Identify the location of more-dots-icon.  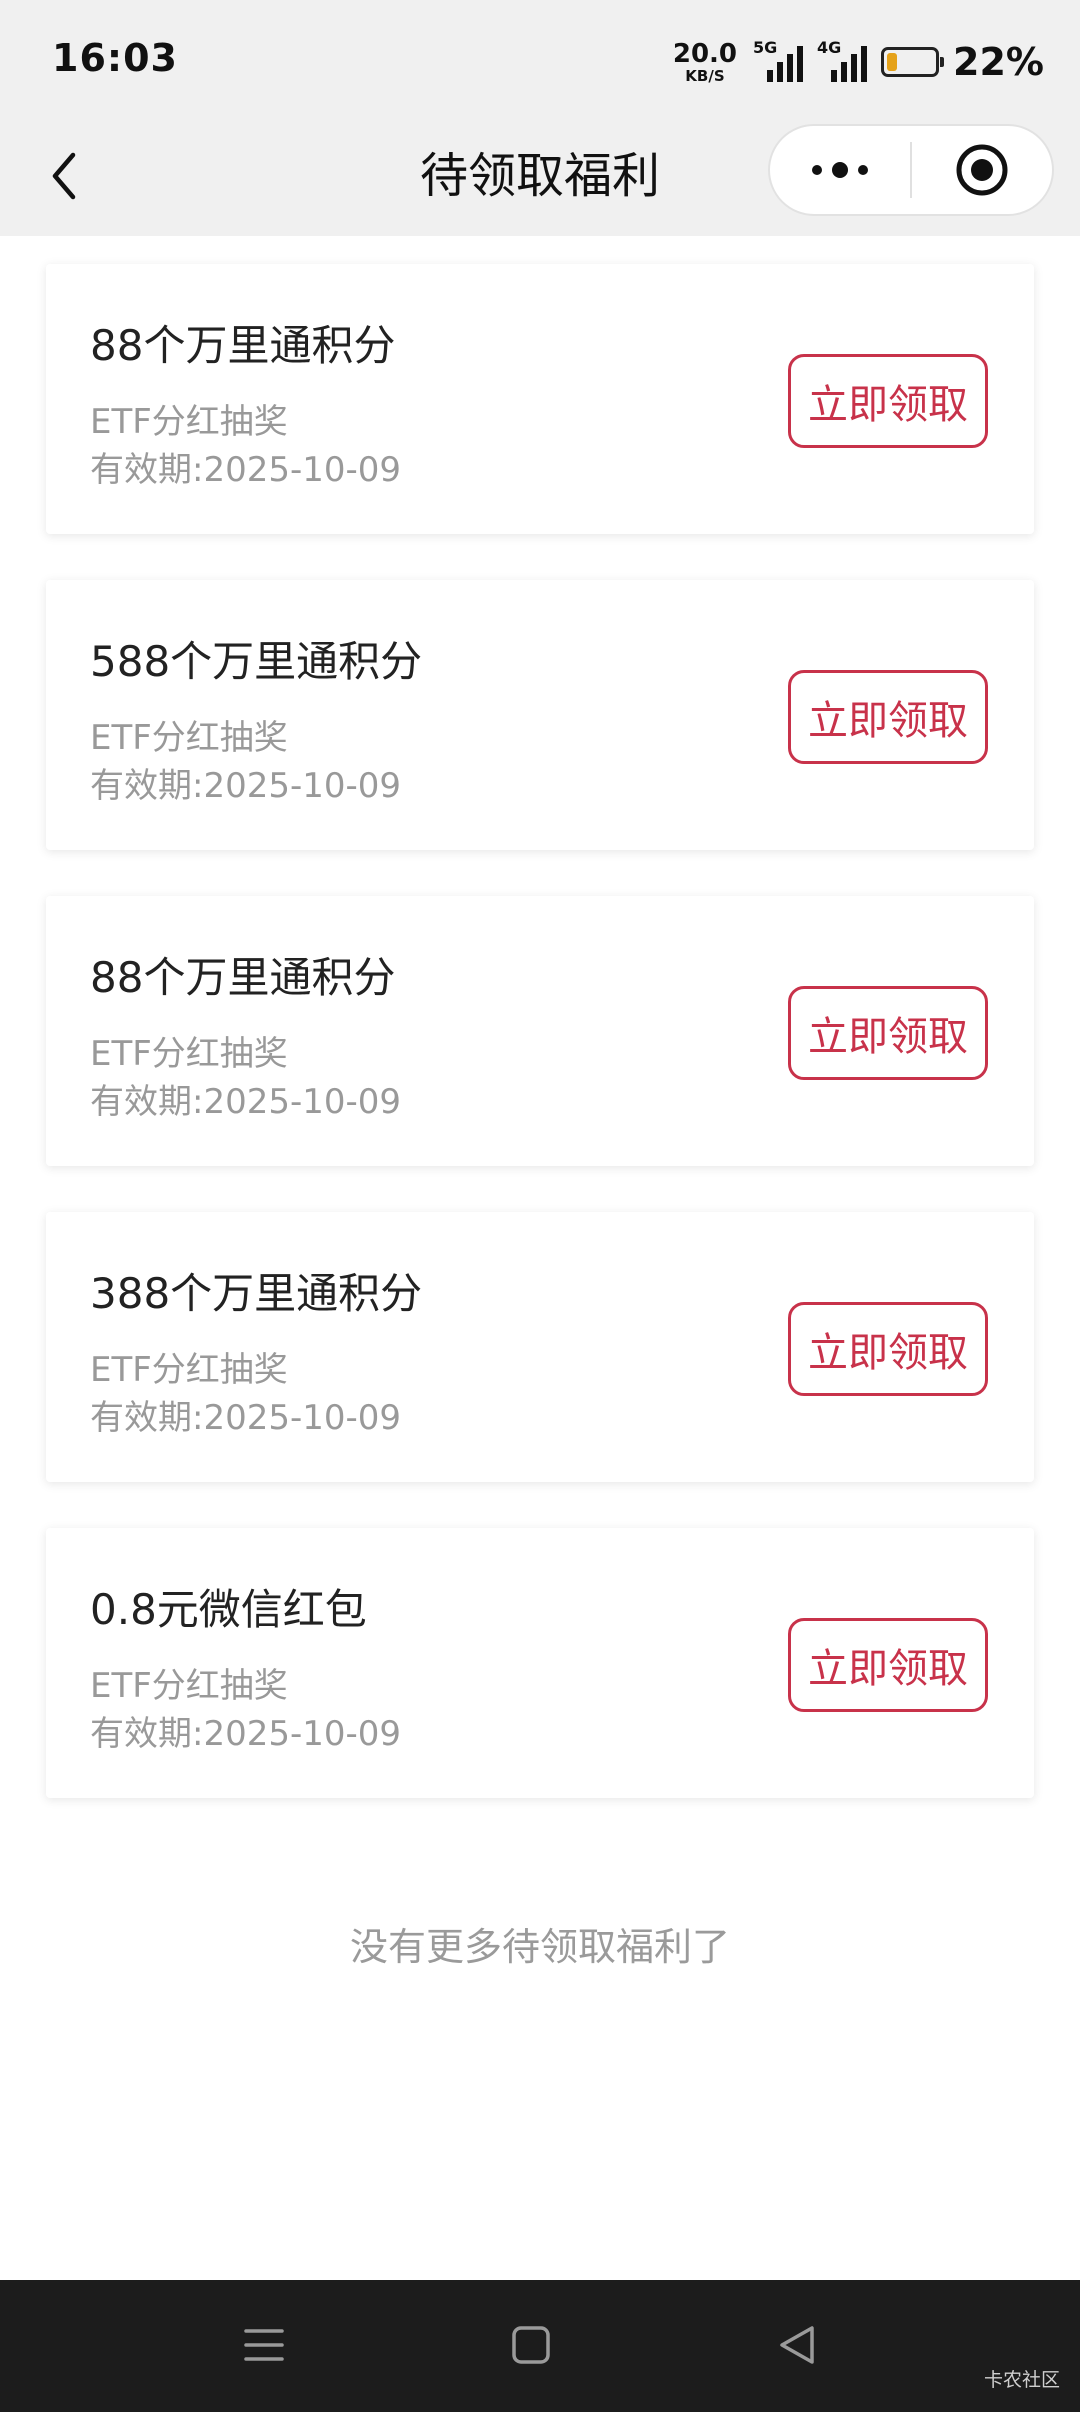
(840, 170).